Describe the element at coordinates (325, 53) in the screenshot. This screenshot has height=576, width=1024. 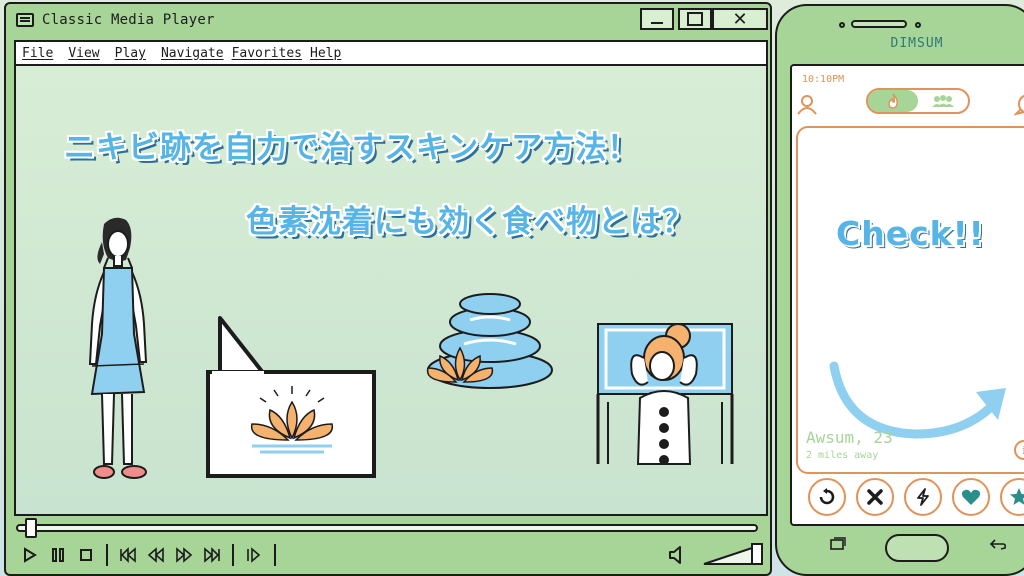
I see `menu-help: Help` at that location.